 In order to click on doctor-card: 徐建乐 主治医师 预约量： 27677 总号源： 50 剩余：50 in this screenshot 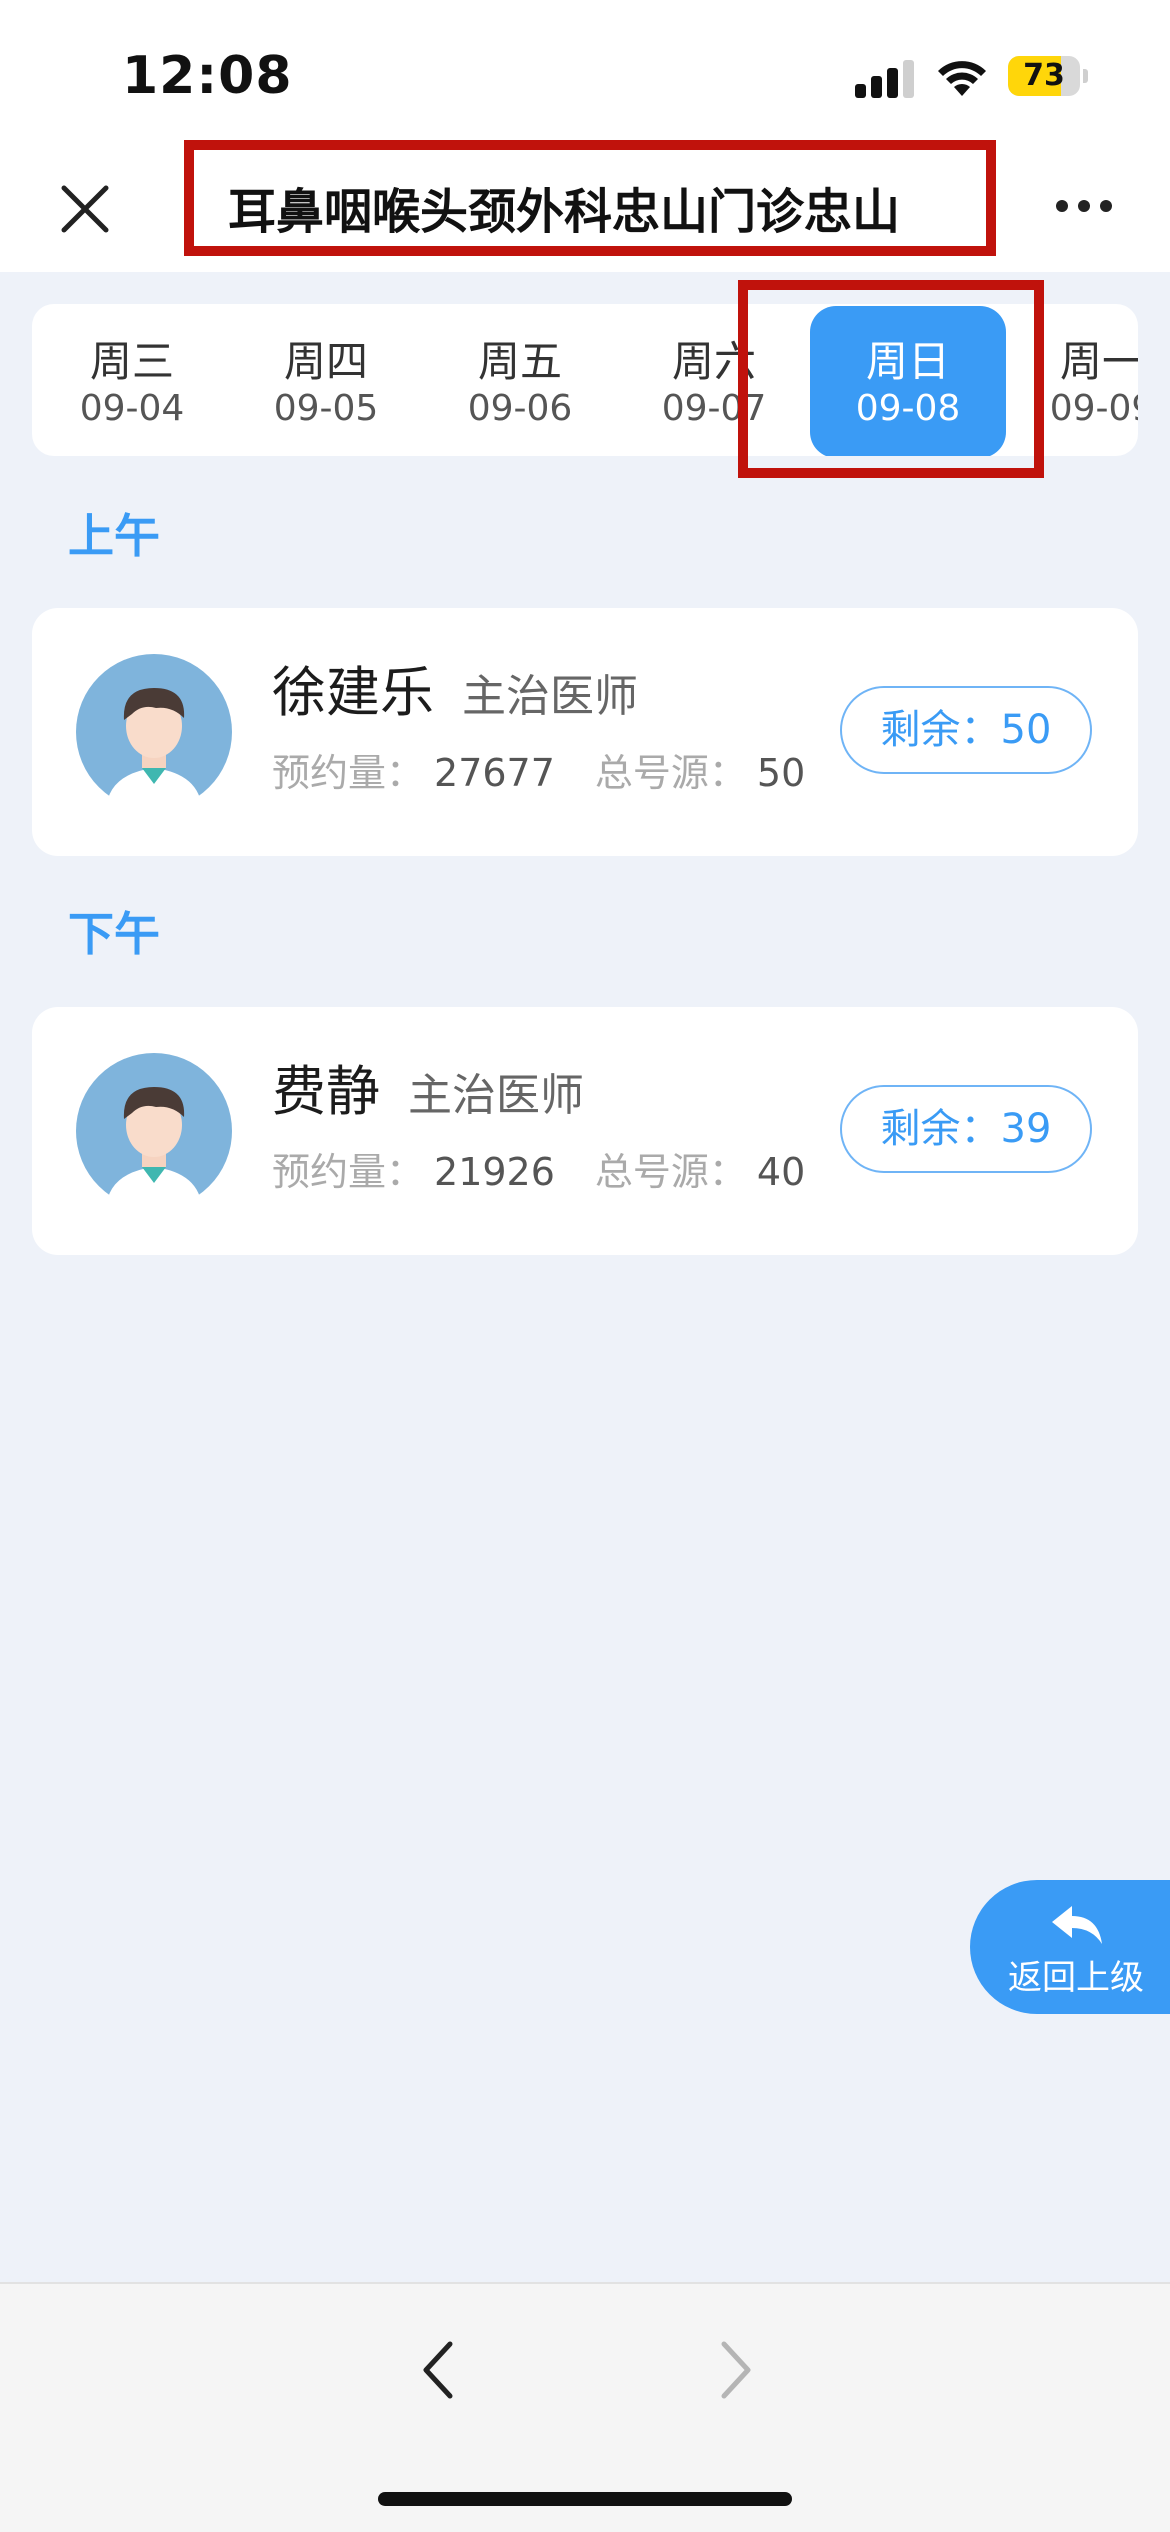, I will do `click(585, 732)`.